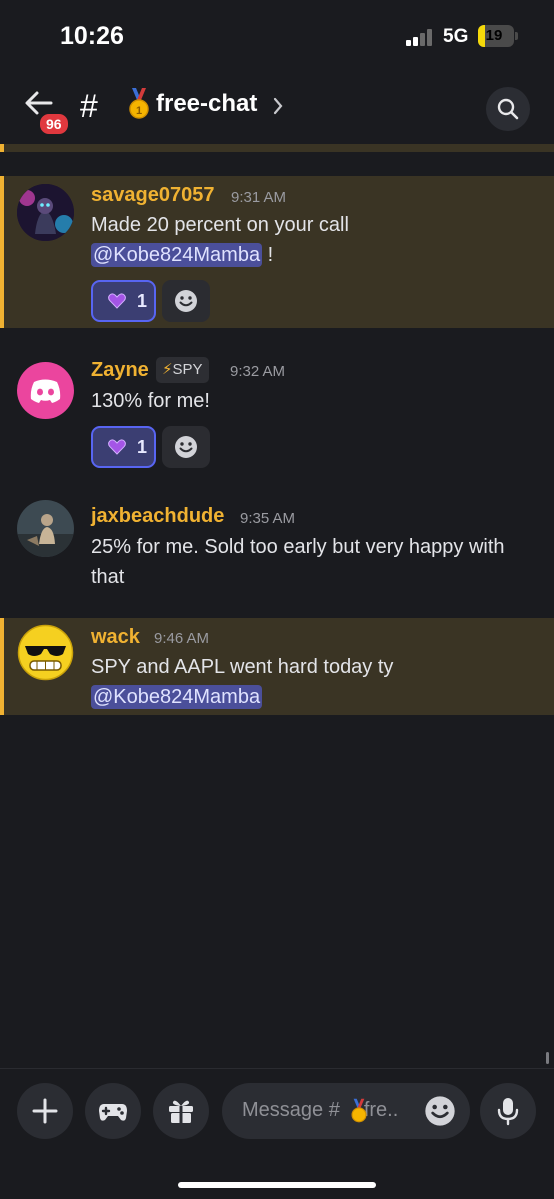  I want to click on gift-icon, so click(181, 1111).